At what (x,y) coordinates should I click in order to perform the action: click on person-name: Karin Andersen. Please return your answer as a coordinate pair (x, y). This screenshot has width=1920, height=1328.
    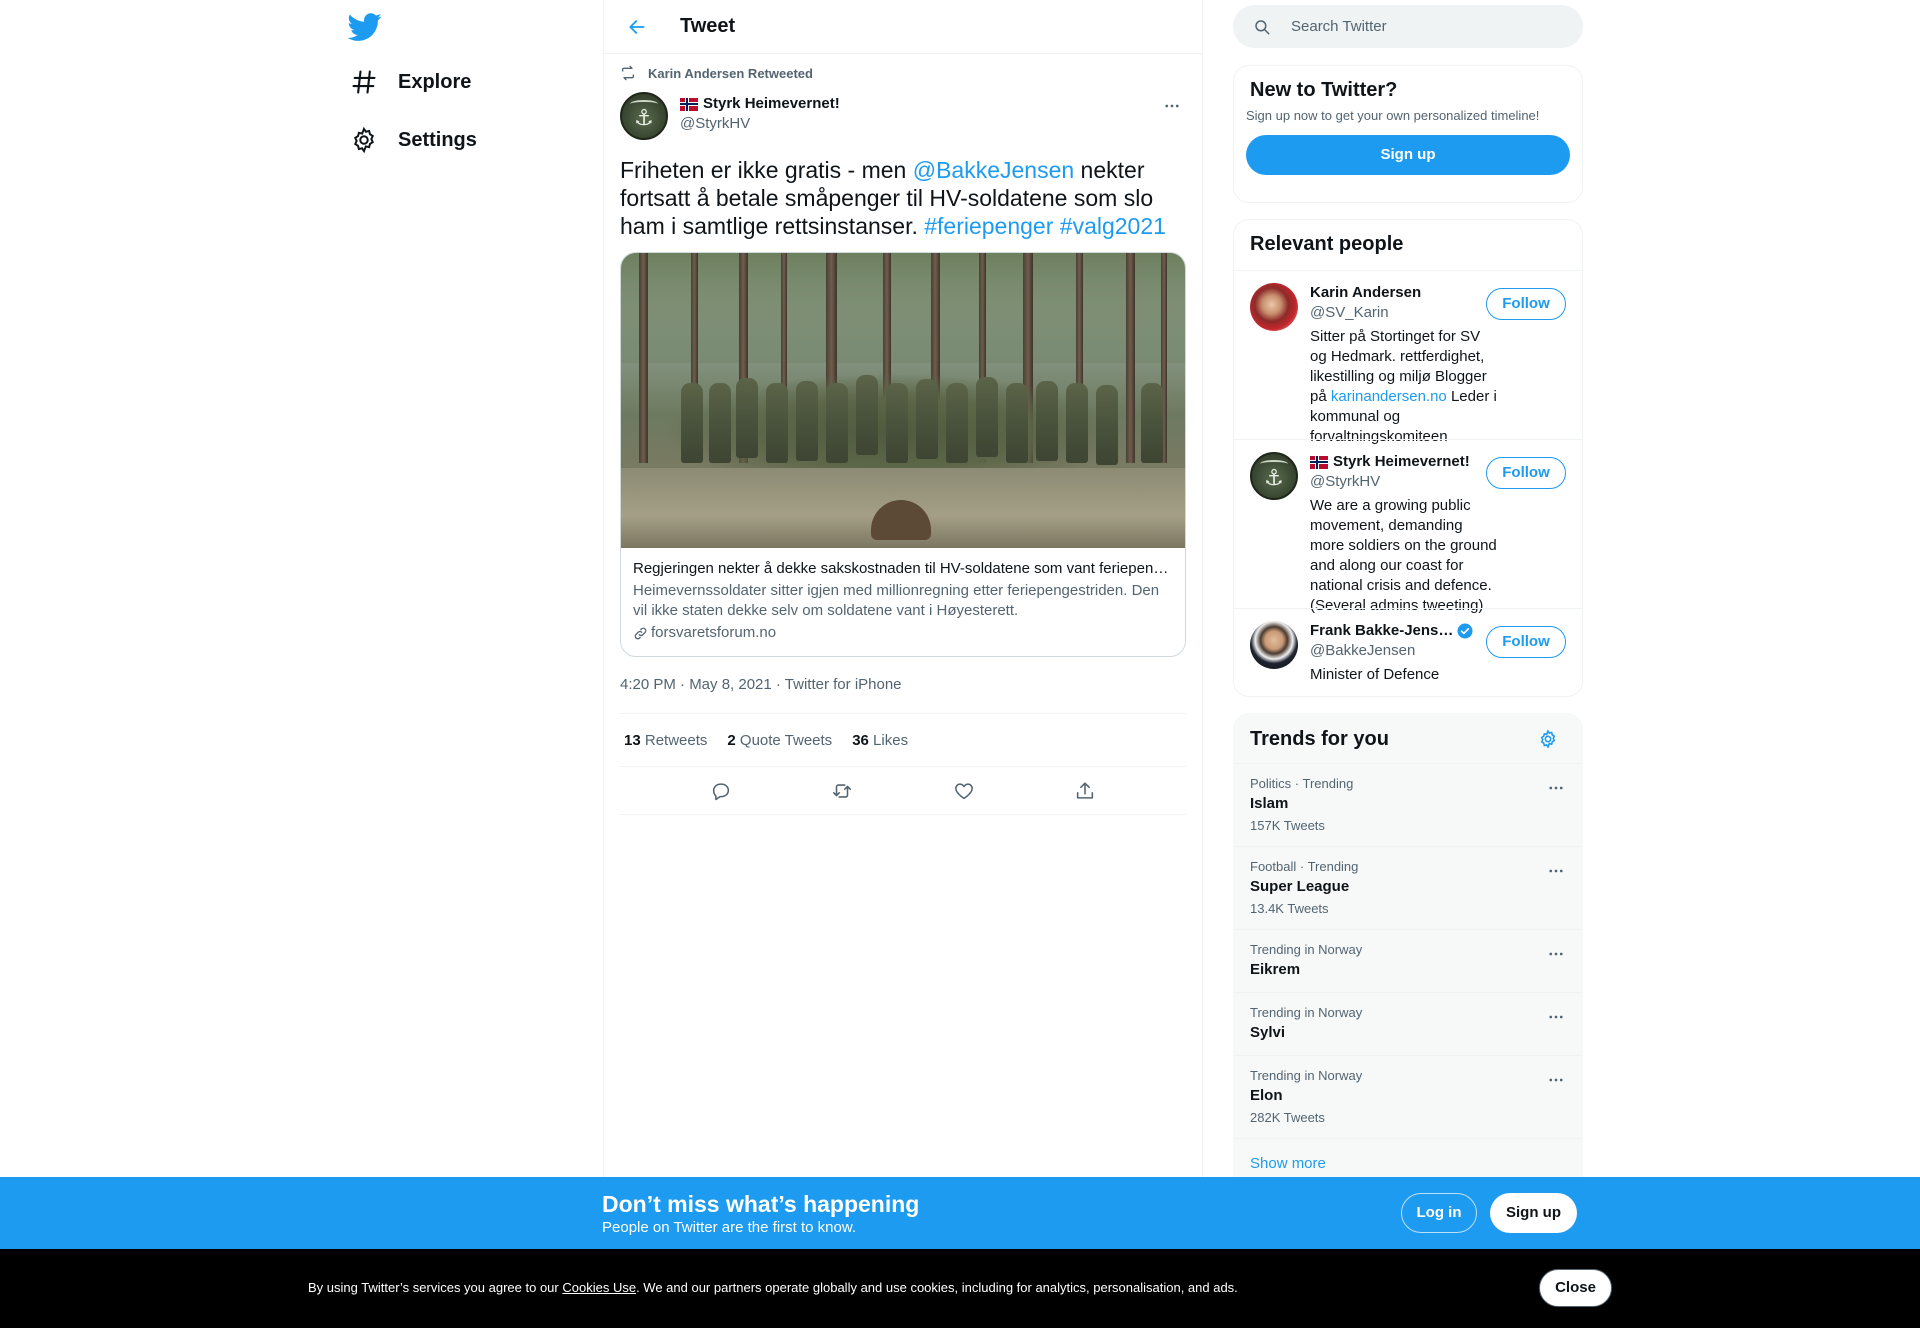
    Looking at the image, I should click on (1405, 293).